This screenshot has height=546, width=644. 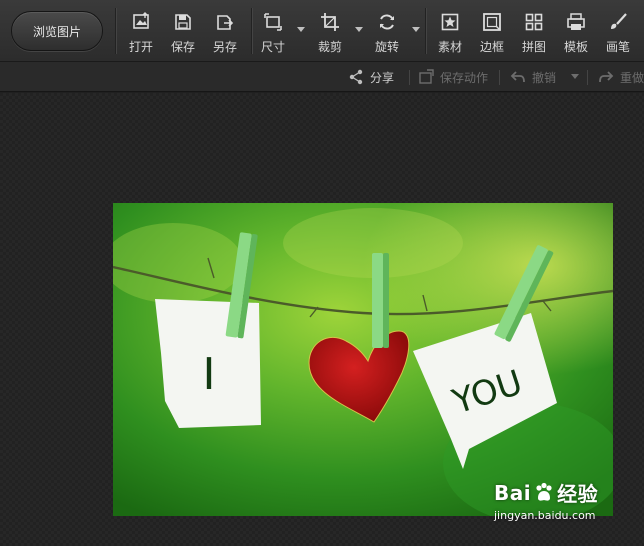 What do you see at coordinates (534, 22) in the screenshot?
I see `collage-icon` at bounding box center [534, 22].